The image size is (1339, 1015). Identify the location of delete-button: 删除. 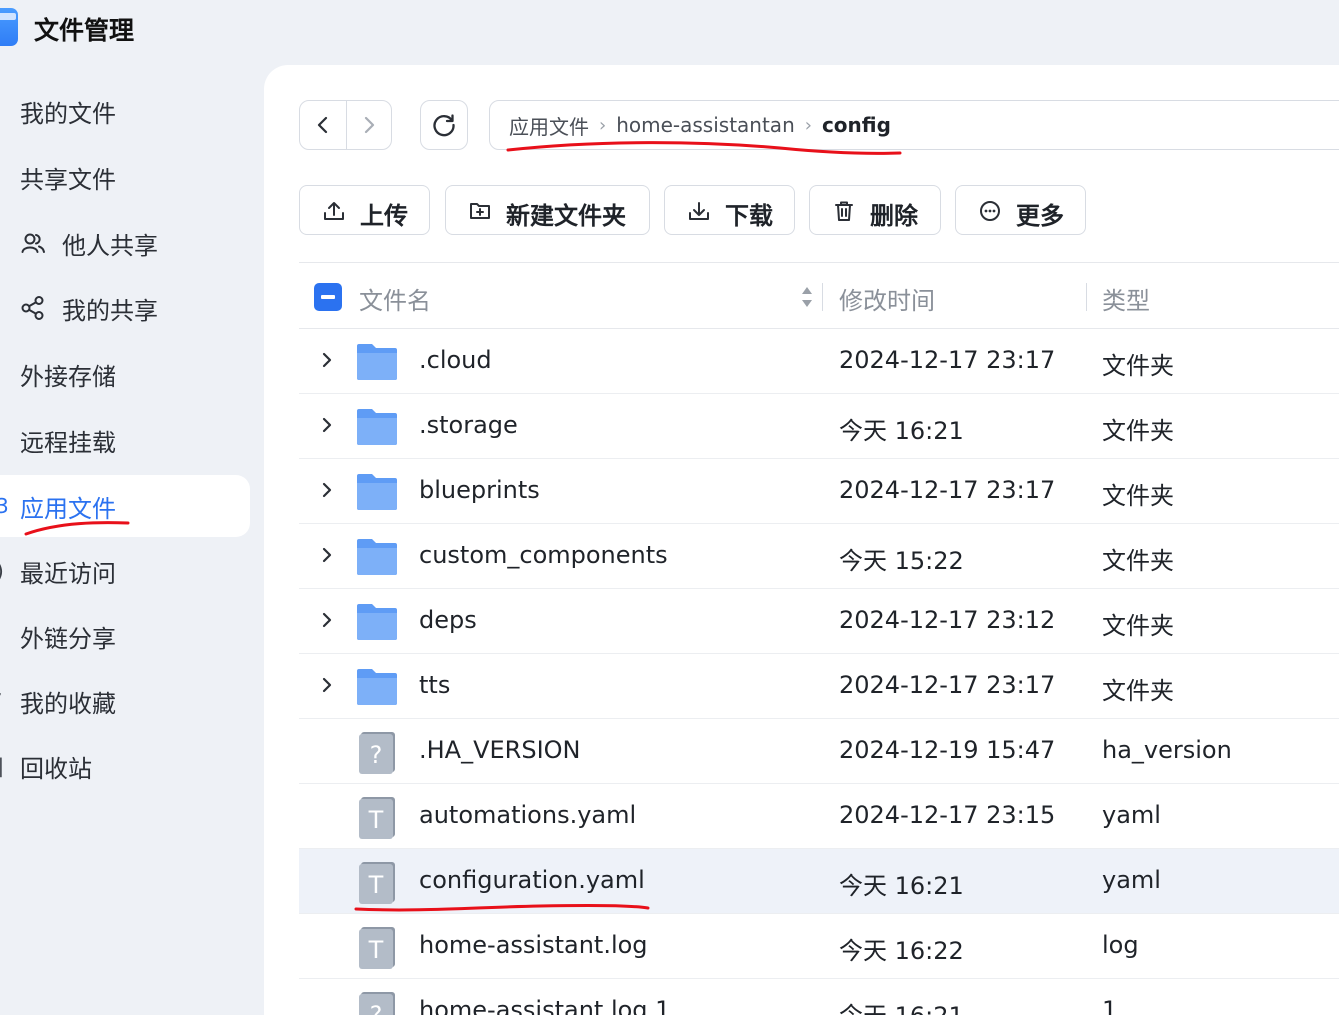
(875, 210).